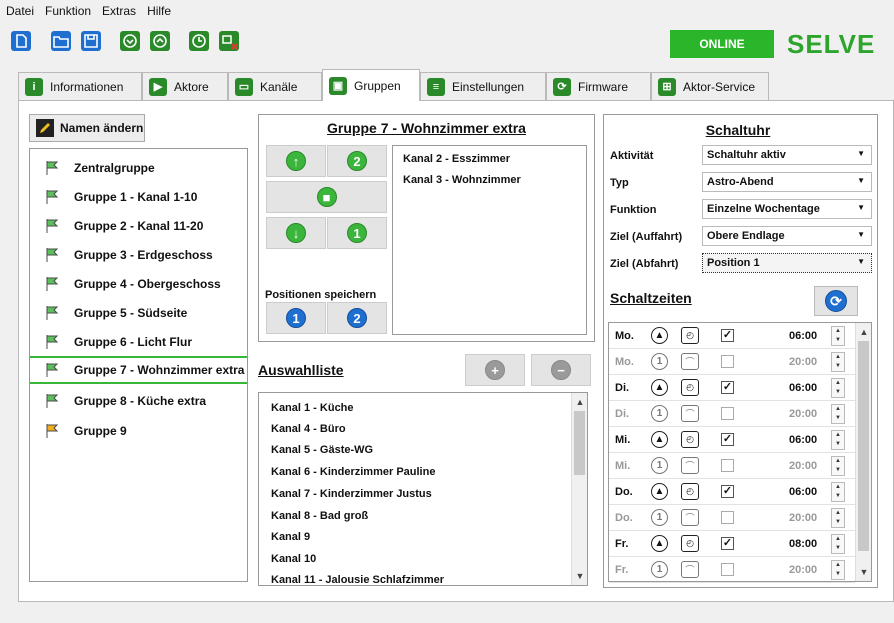 Image resolution: width=894 pixels, height=623 pixels. What do you see at coordinates (787, 263) in the screenshot?
I see `target-down-select: Position 1 ▼` at bounding box center [787, 263].